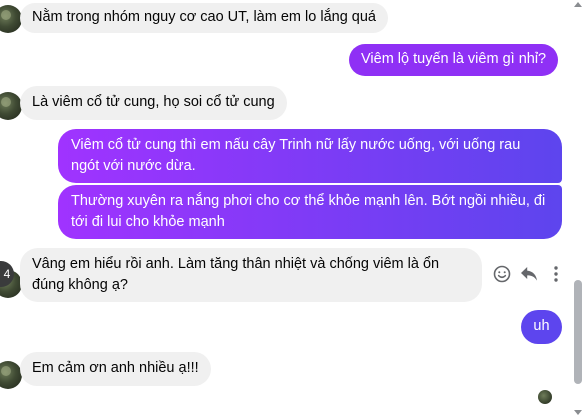  Describe the element at coordinates (578, 332) in the screenshot. I see `scrollbar-thumb` at that location.